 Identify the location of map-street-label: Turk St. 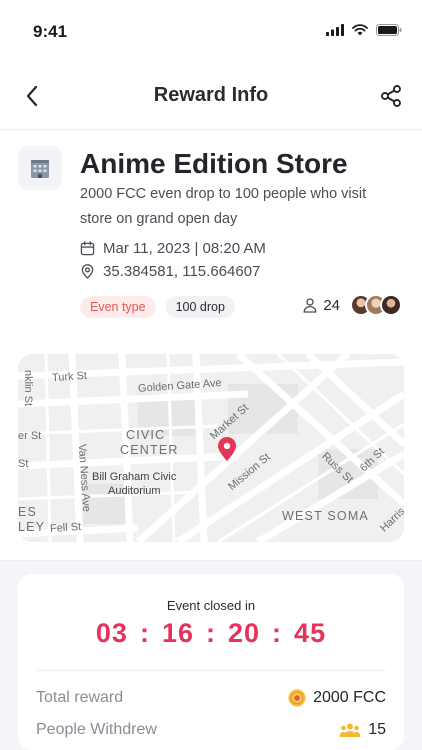
(69, 377).